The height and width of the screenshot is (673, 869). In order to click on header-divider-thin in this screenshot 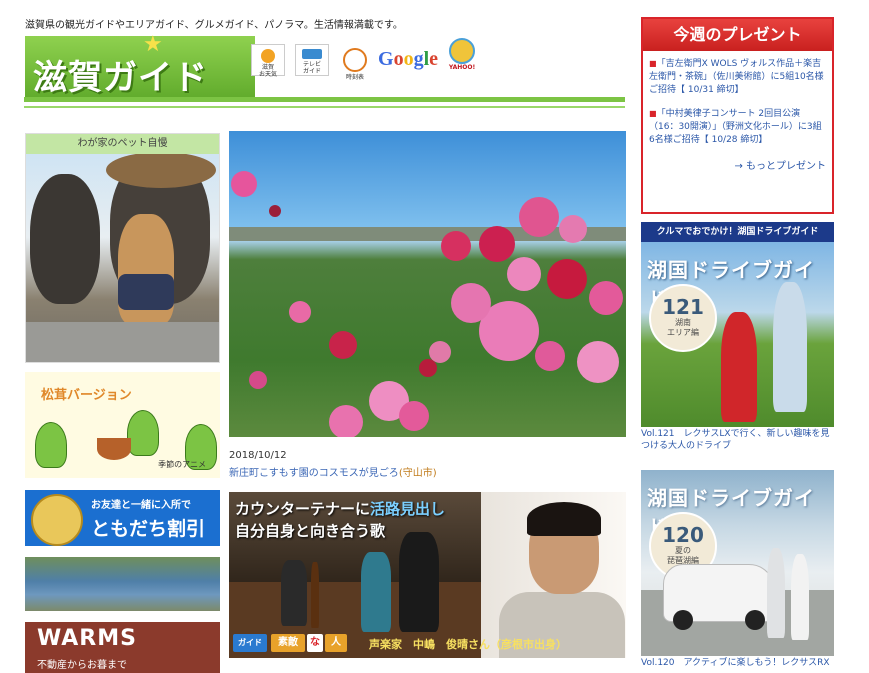, I will do `click(324, 107)`.